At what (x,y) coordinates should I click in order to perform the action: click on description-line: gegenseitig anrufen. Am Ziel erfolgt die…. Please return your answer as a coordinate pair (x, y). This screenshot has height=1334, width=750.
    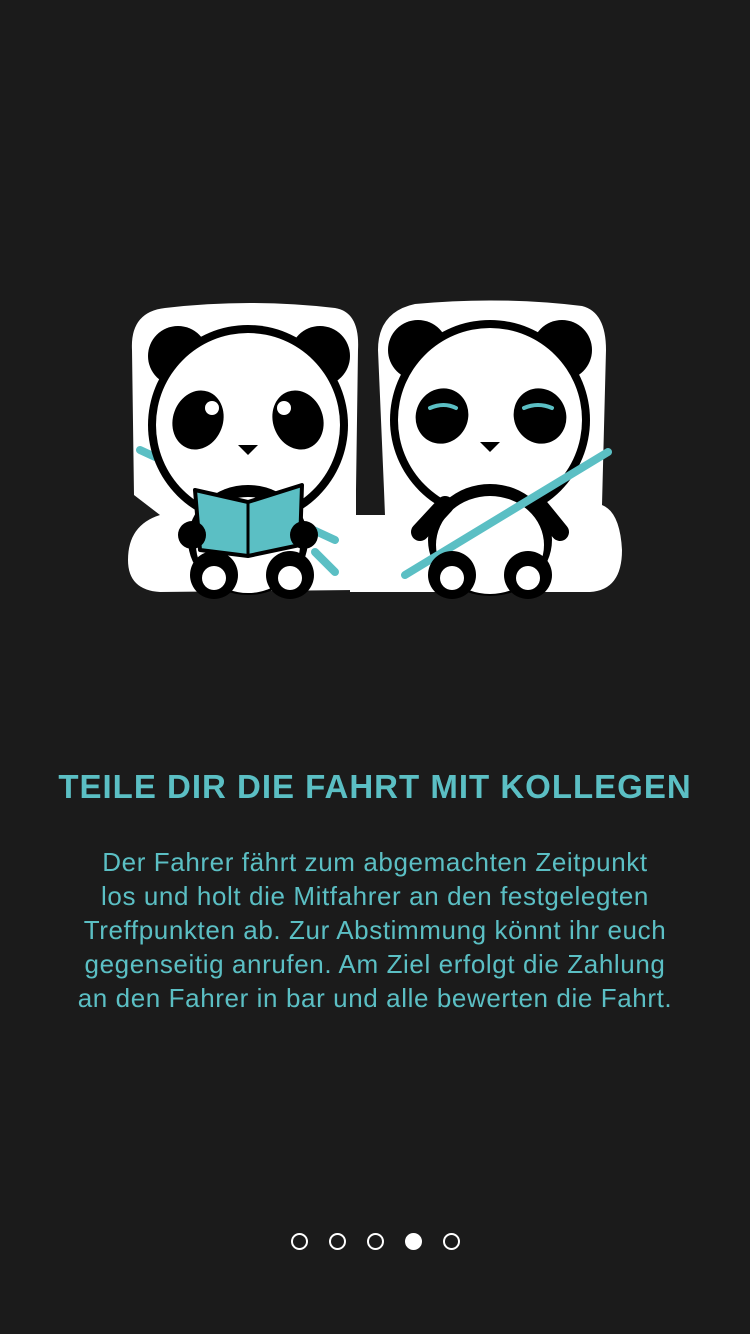
    Looking at the image, I should click on (375, 964).